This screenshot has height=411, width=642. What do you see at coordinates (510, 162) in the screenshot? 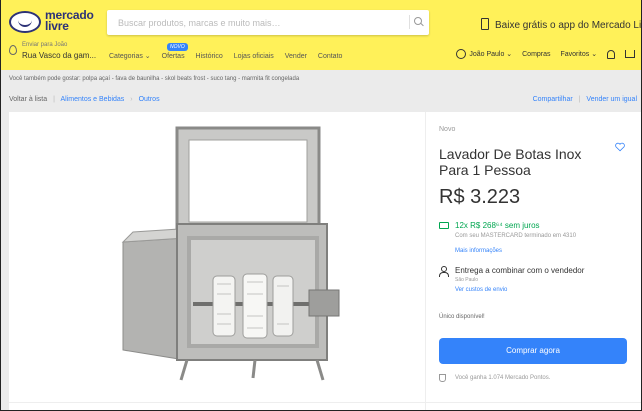
I see `product-title: Lavador De Botas Inox Para 1 Pessoa` at bounding box center [510, 162].